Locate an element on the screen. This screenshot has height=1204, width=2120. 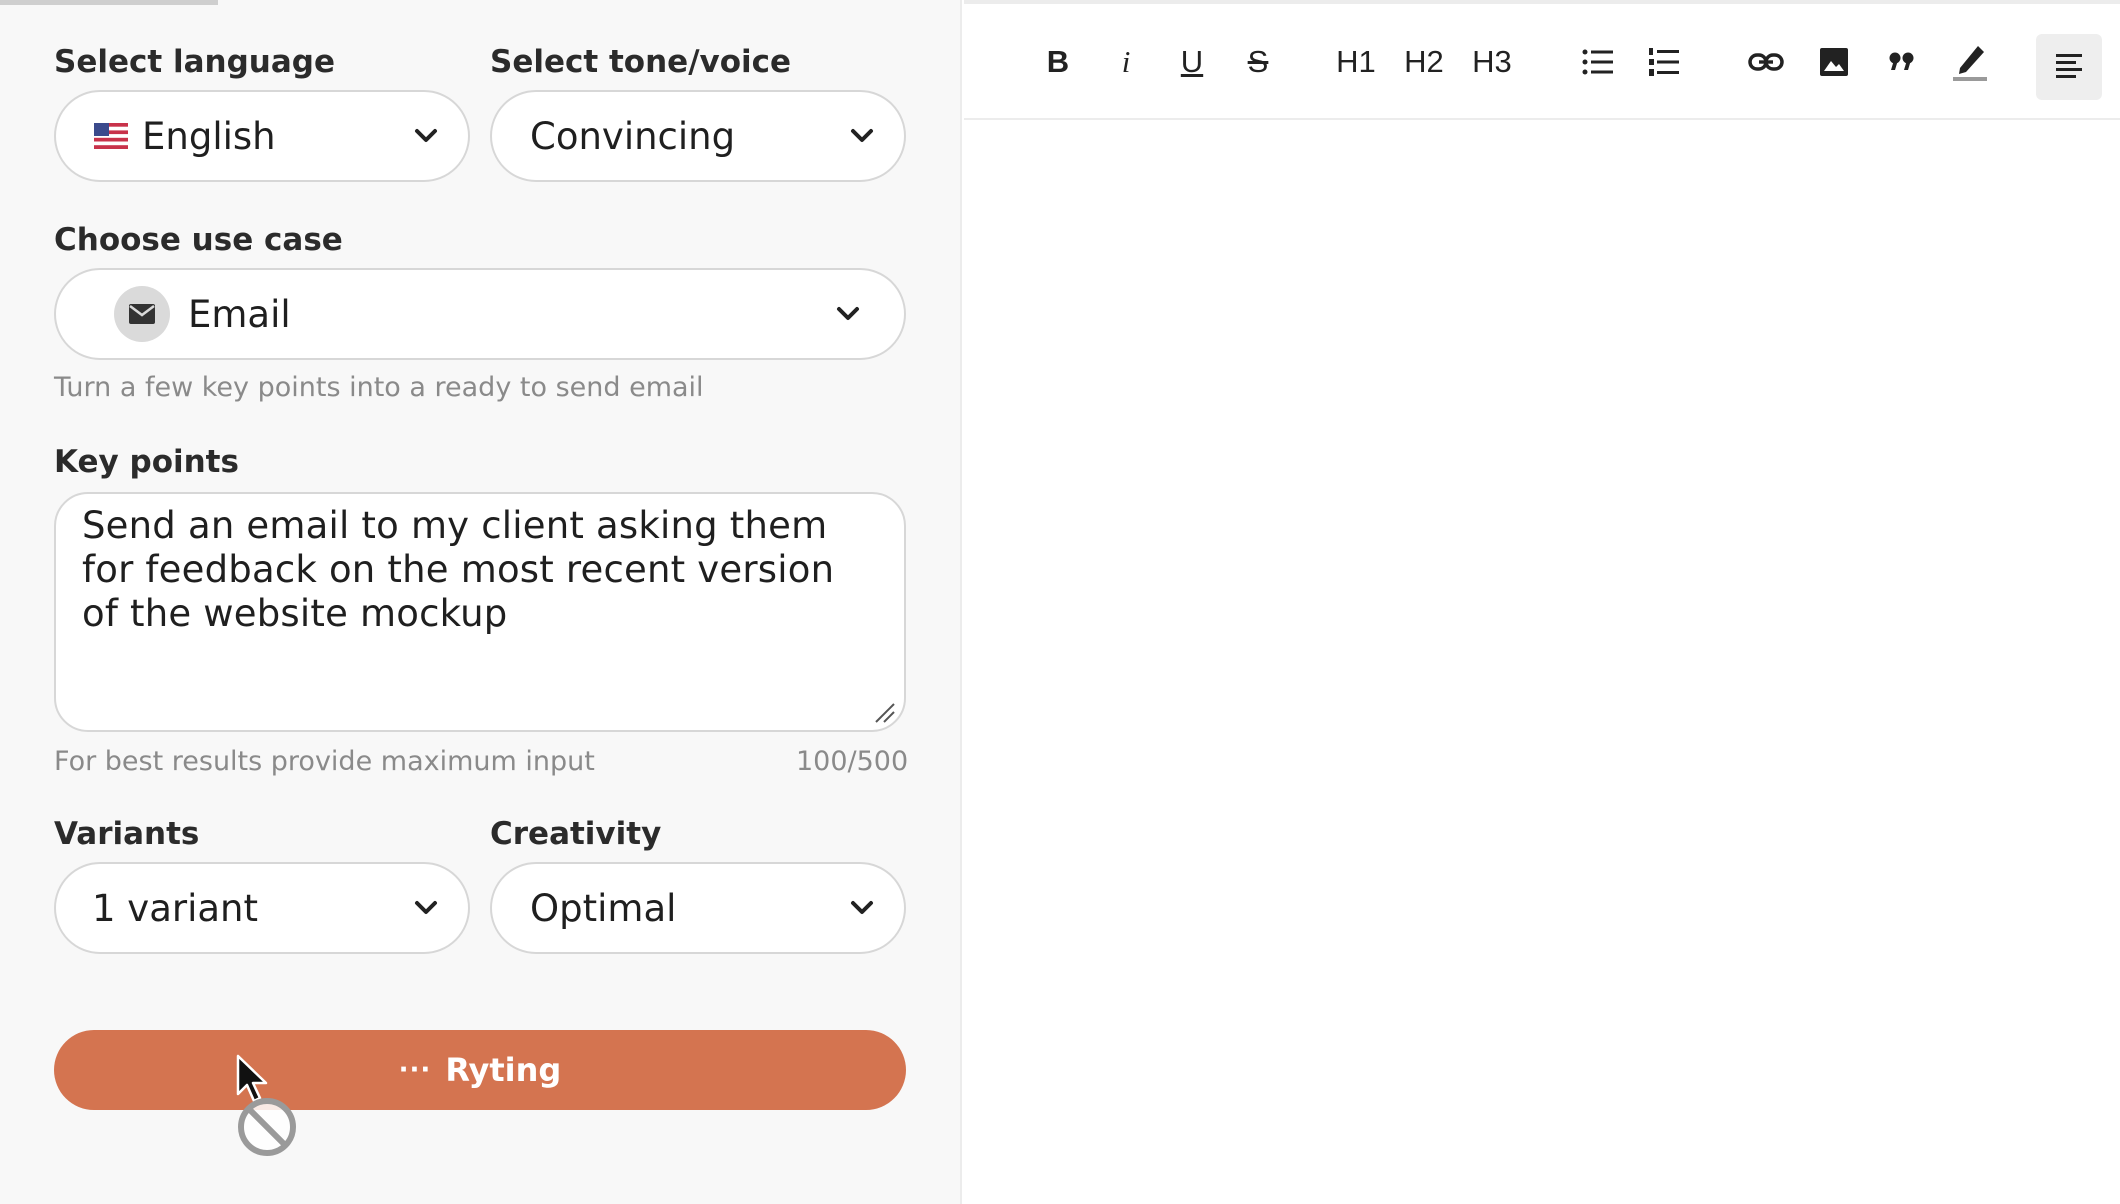
creativity-select: Optimal is located at coordinates (698, 908).